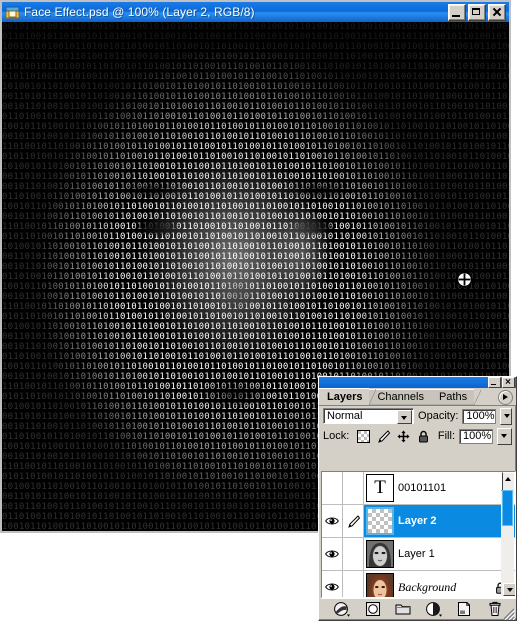 Image resolution: width=517 pixels, height=625 pixels. What do you see at coordinates (476, 436) in the screenshot?
I see `fill-input: 100%` at bounding box center [476, 436].